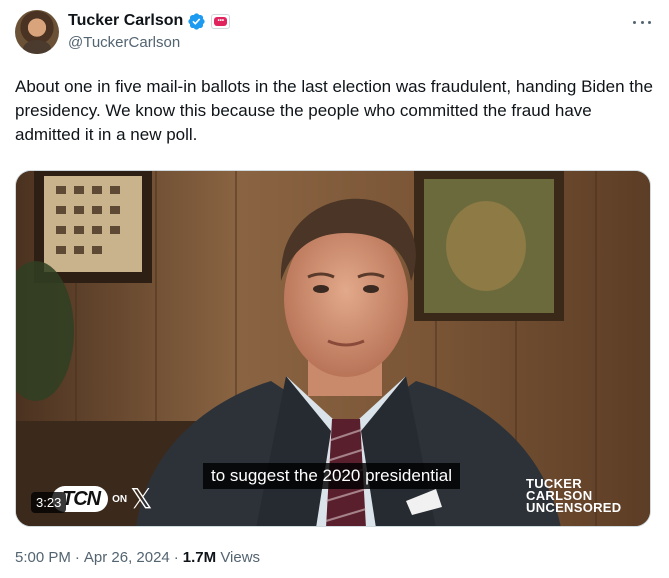  Describe the element at coordinates (574, 496) in the screenshot. I see `tucker-carlson-uncensored-logo: TUCKER CARLSON UNCENSORED` at that location.